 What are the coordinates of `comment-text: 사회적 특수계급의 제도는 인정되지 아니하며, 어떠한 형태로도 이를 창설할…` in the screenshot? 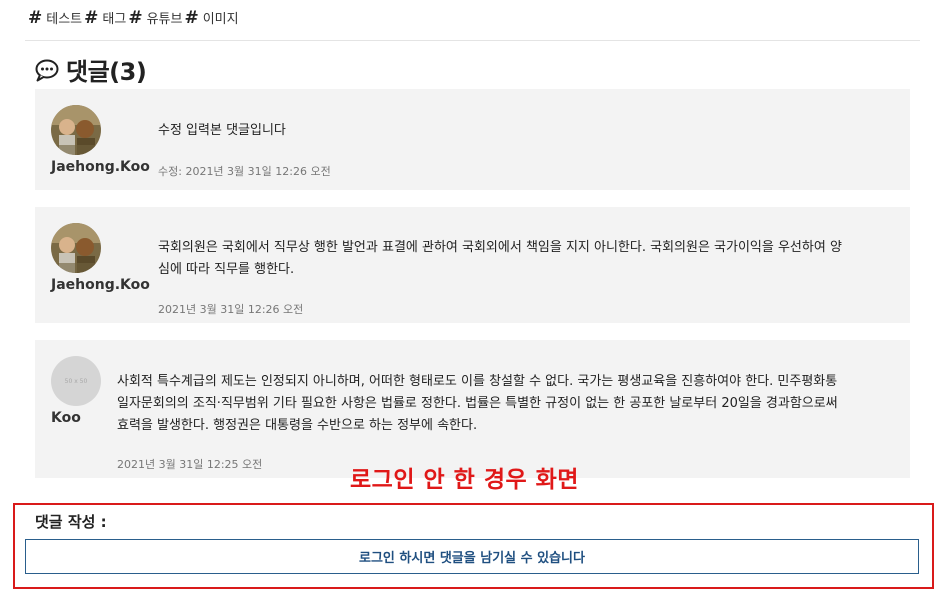 It's located at (507, 404).